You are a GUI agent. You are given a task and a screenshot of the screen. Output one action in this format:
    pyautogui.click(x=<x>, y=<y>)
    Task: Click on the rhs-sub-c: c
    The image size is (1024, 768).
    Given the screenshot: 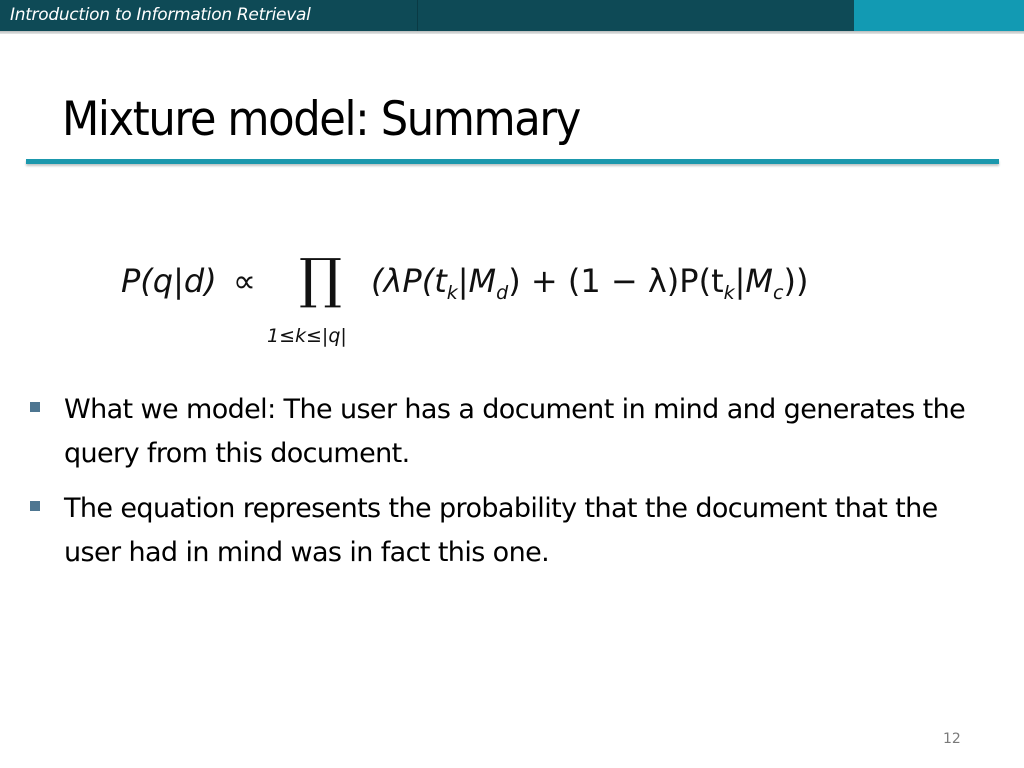 What is the action you would take?
    pyautogui.click(x=778, y=293)
    